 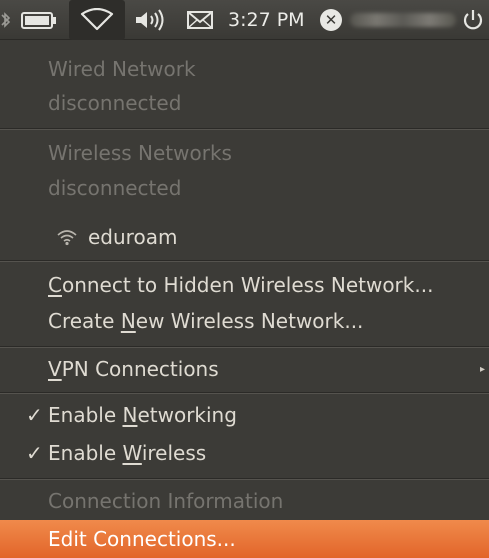 What do you see at coordinates (331, 20) in the screenshot?
I see `user-status-icon: ✕` at bounding box center [331, 20].